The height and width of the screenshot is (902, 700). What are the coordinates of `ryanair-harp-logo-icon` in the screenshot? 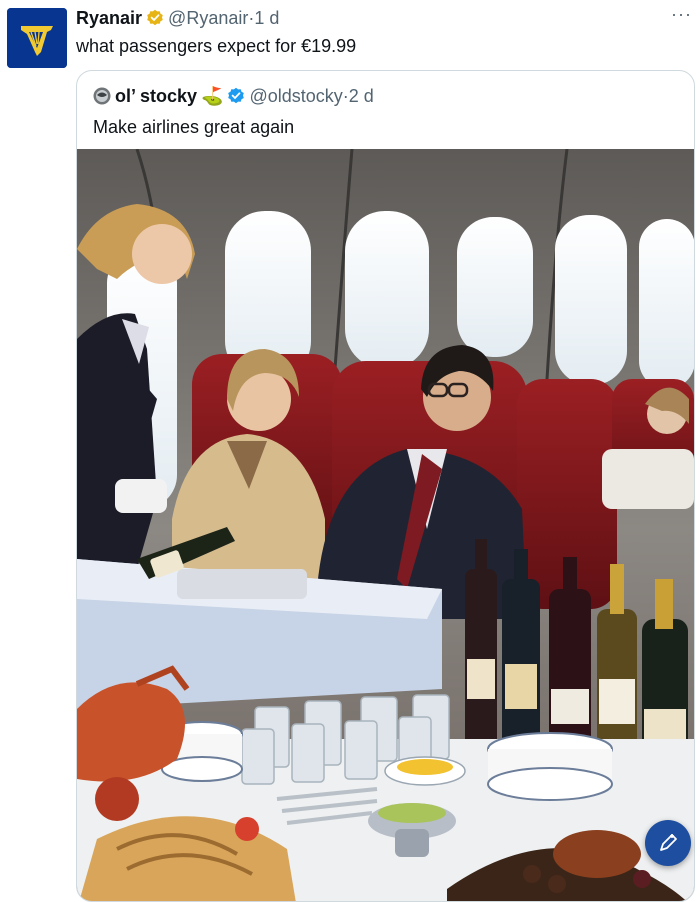 It's located at (37, 38).